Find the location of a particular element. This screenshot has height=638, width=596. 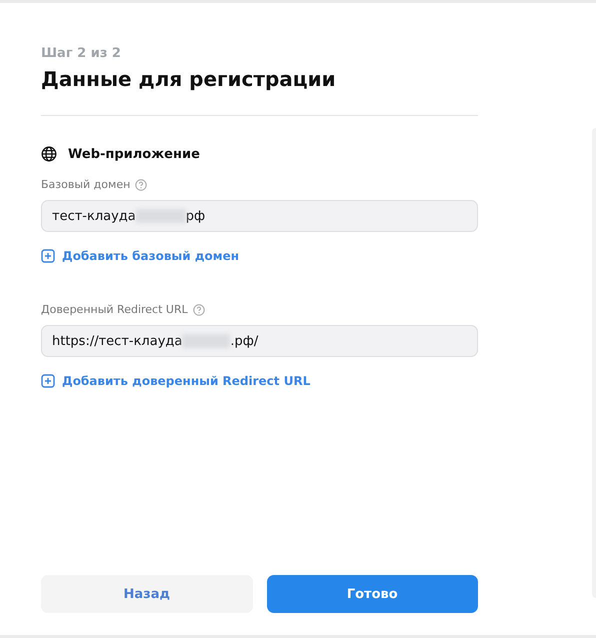

back-button: Назад is located at coordinates (146, 594).